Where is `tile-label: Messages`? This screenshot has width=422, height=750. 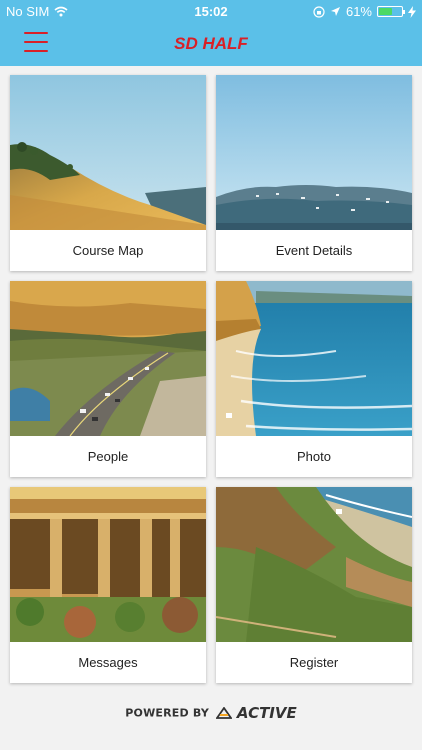
tile-label: Messages is located at coordinates (108, 662).